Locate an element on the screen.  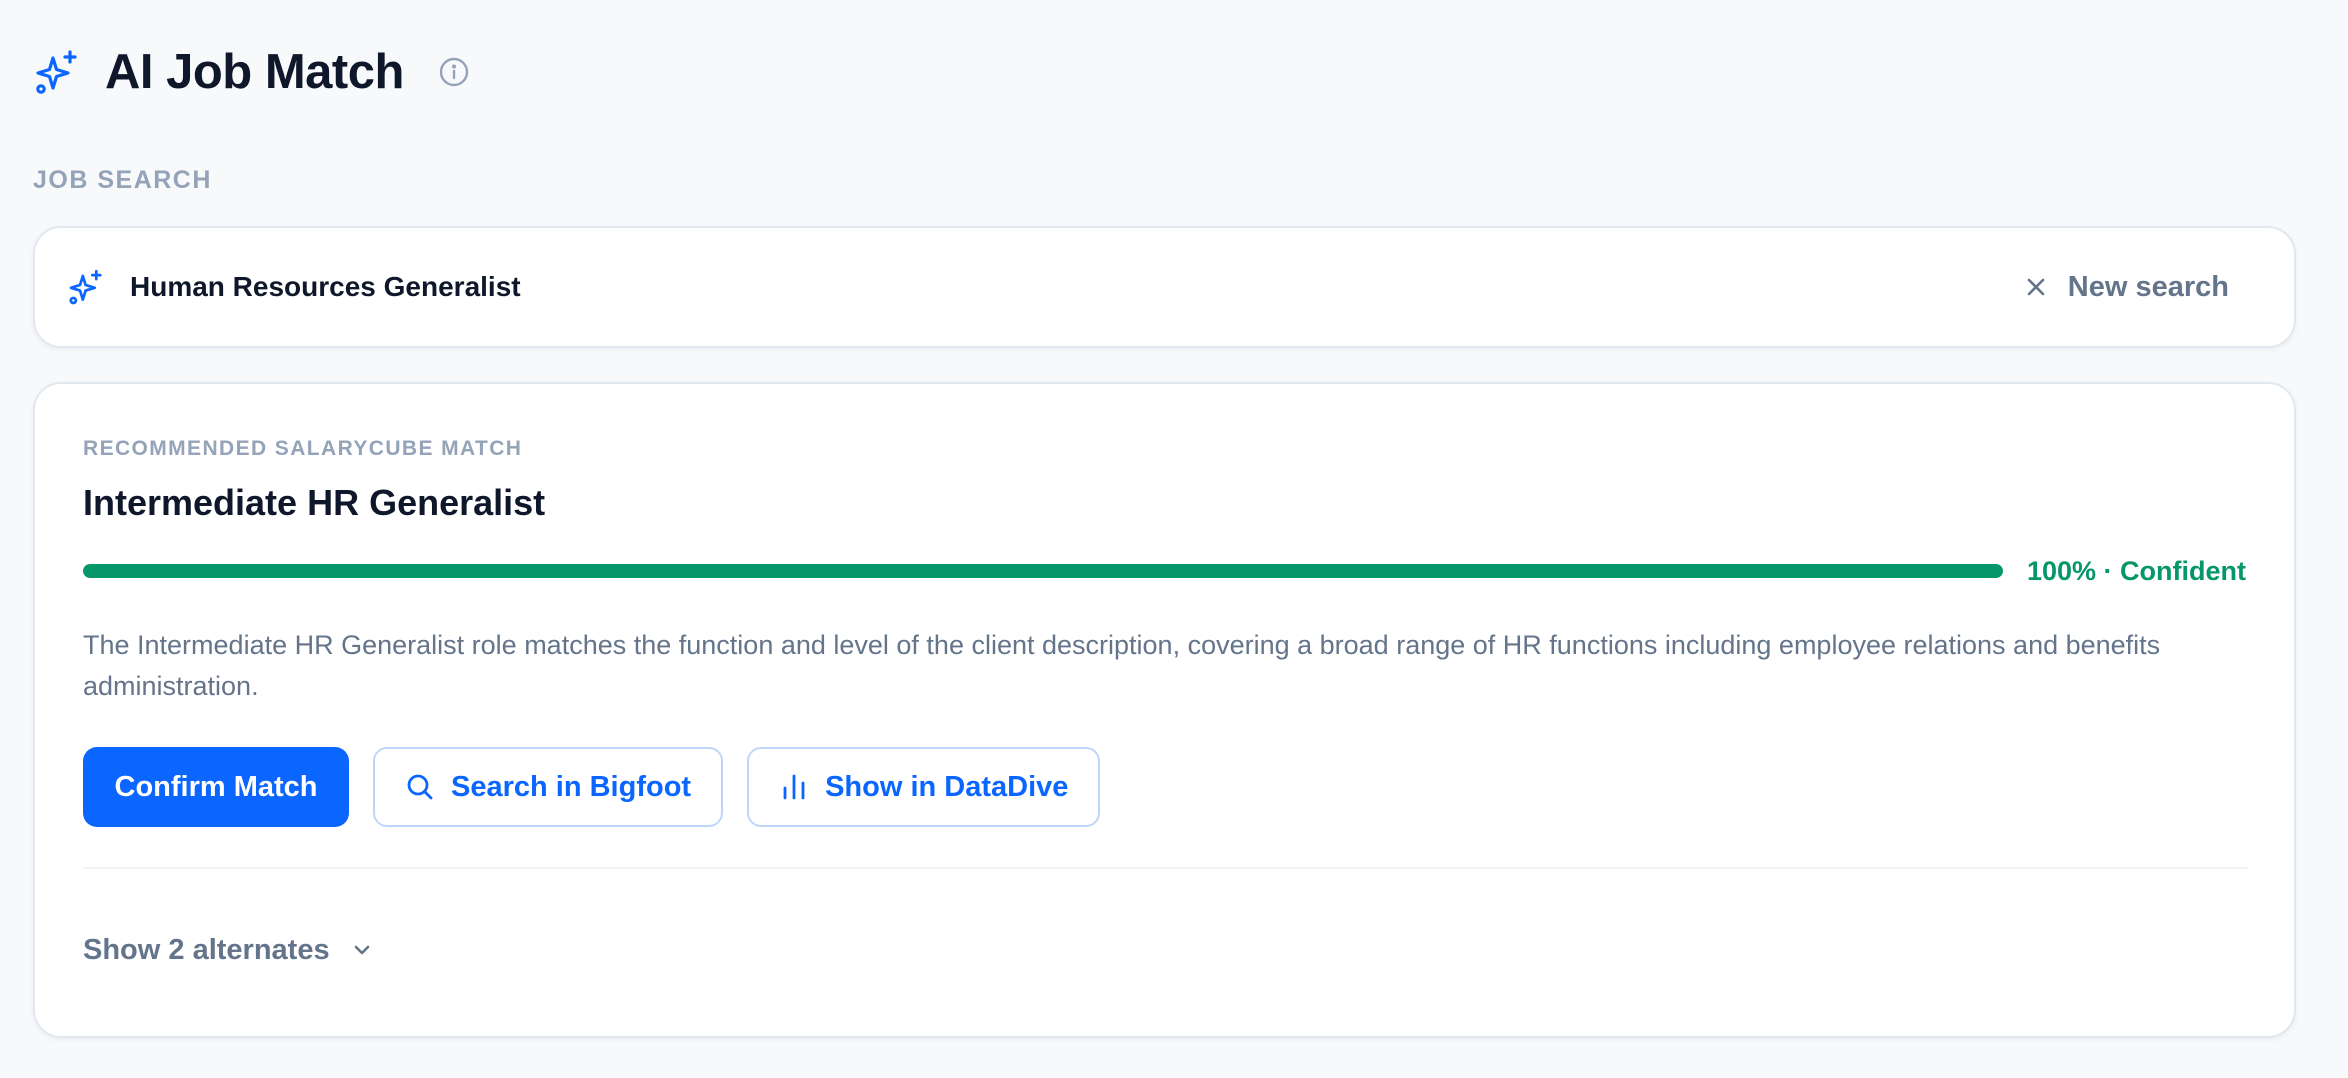
job-search-section-label: JOB SEARCH is located at coordinates (122, 180).